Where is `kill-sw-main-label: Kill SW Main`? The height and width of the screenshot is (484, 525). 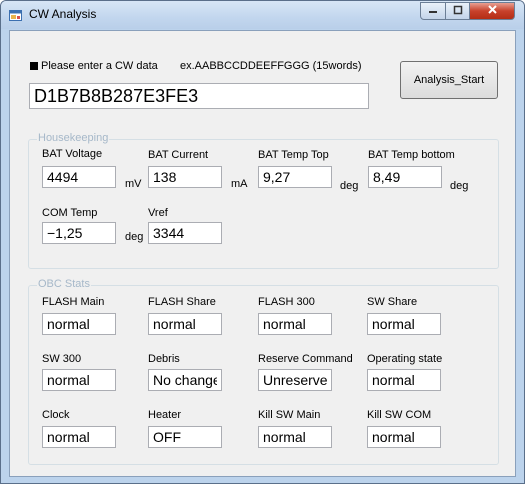
kill-sw-main-label: Kill SW Main is located at coordinates (289, 415).